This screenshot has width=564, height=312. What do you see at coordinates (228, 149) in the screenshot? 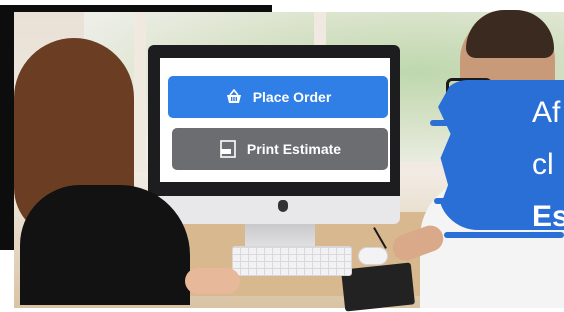
I see `pdf-document-icon` at bounding box center [228, 149].